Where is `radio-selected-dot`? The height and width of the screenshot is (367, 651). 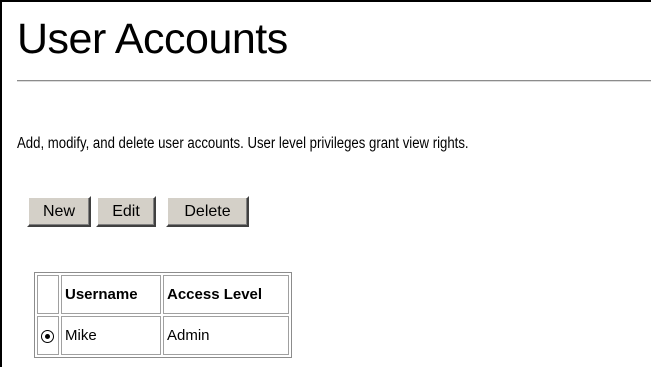 radio-selected-dot is located at coordinates (47, 336).